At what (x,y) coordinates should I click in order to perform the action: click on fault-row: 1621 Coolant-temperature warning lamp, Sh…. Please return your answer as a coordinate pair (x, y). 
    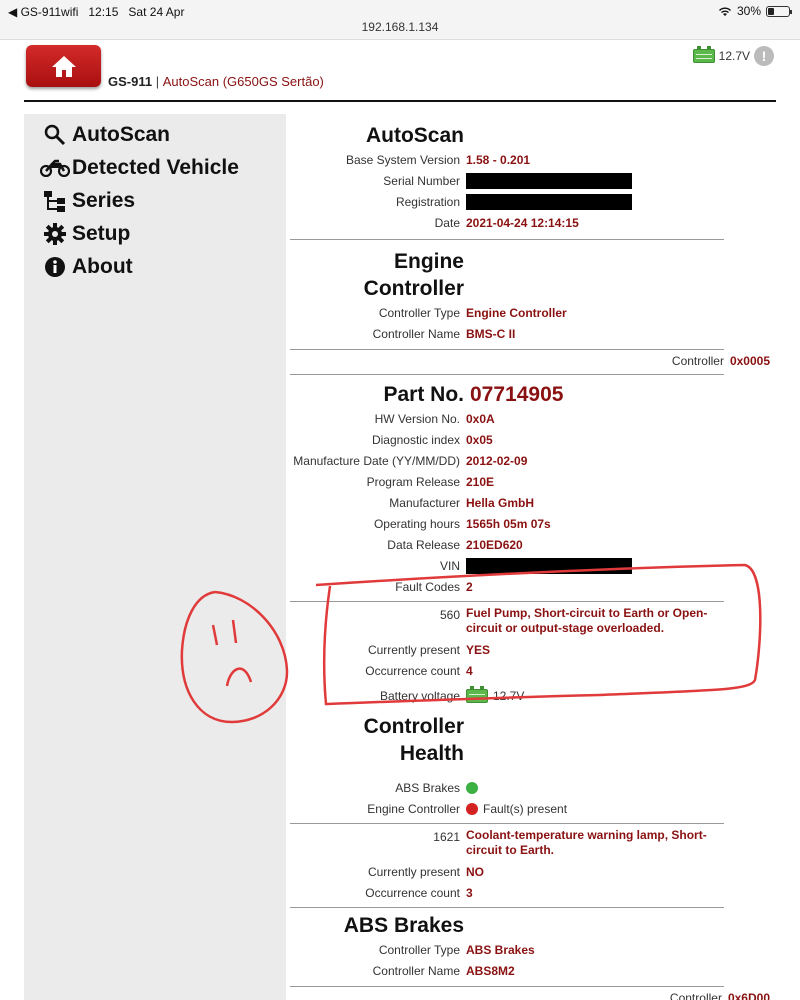
    Looking at the image, I should click on (535, 843).